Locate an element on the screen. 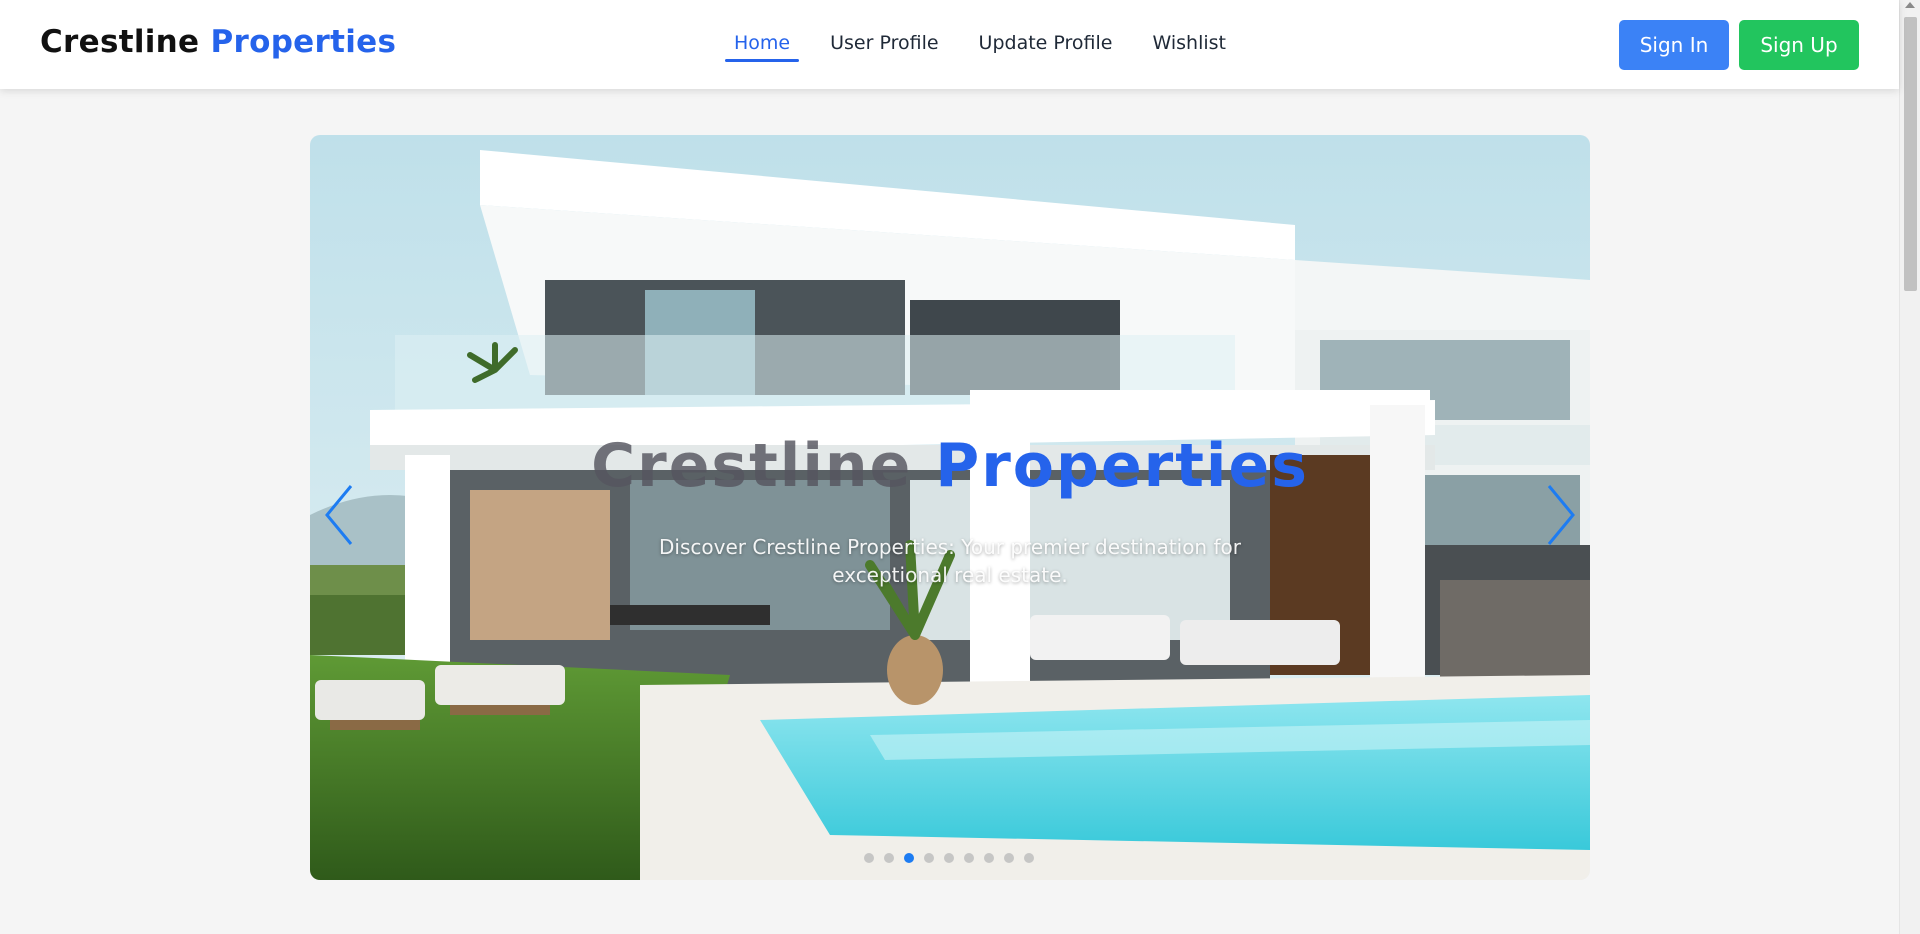 This screenshot has height=934, width=1920. brand-logo: Crestline Properties is located at coordinates (218, 42).